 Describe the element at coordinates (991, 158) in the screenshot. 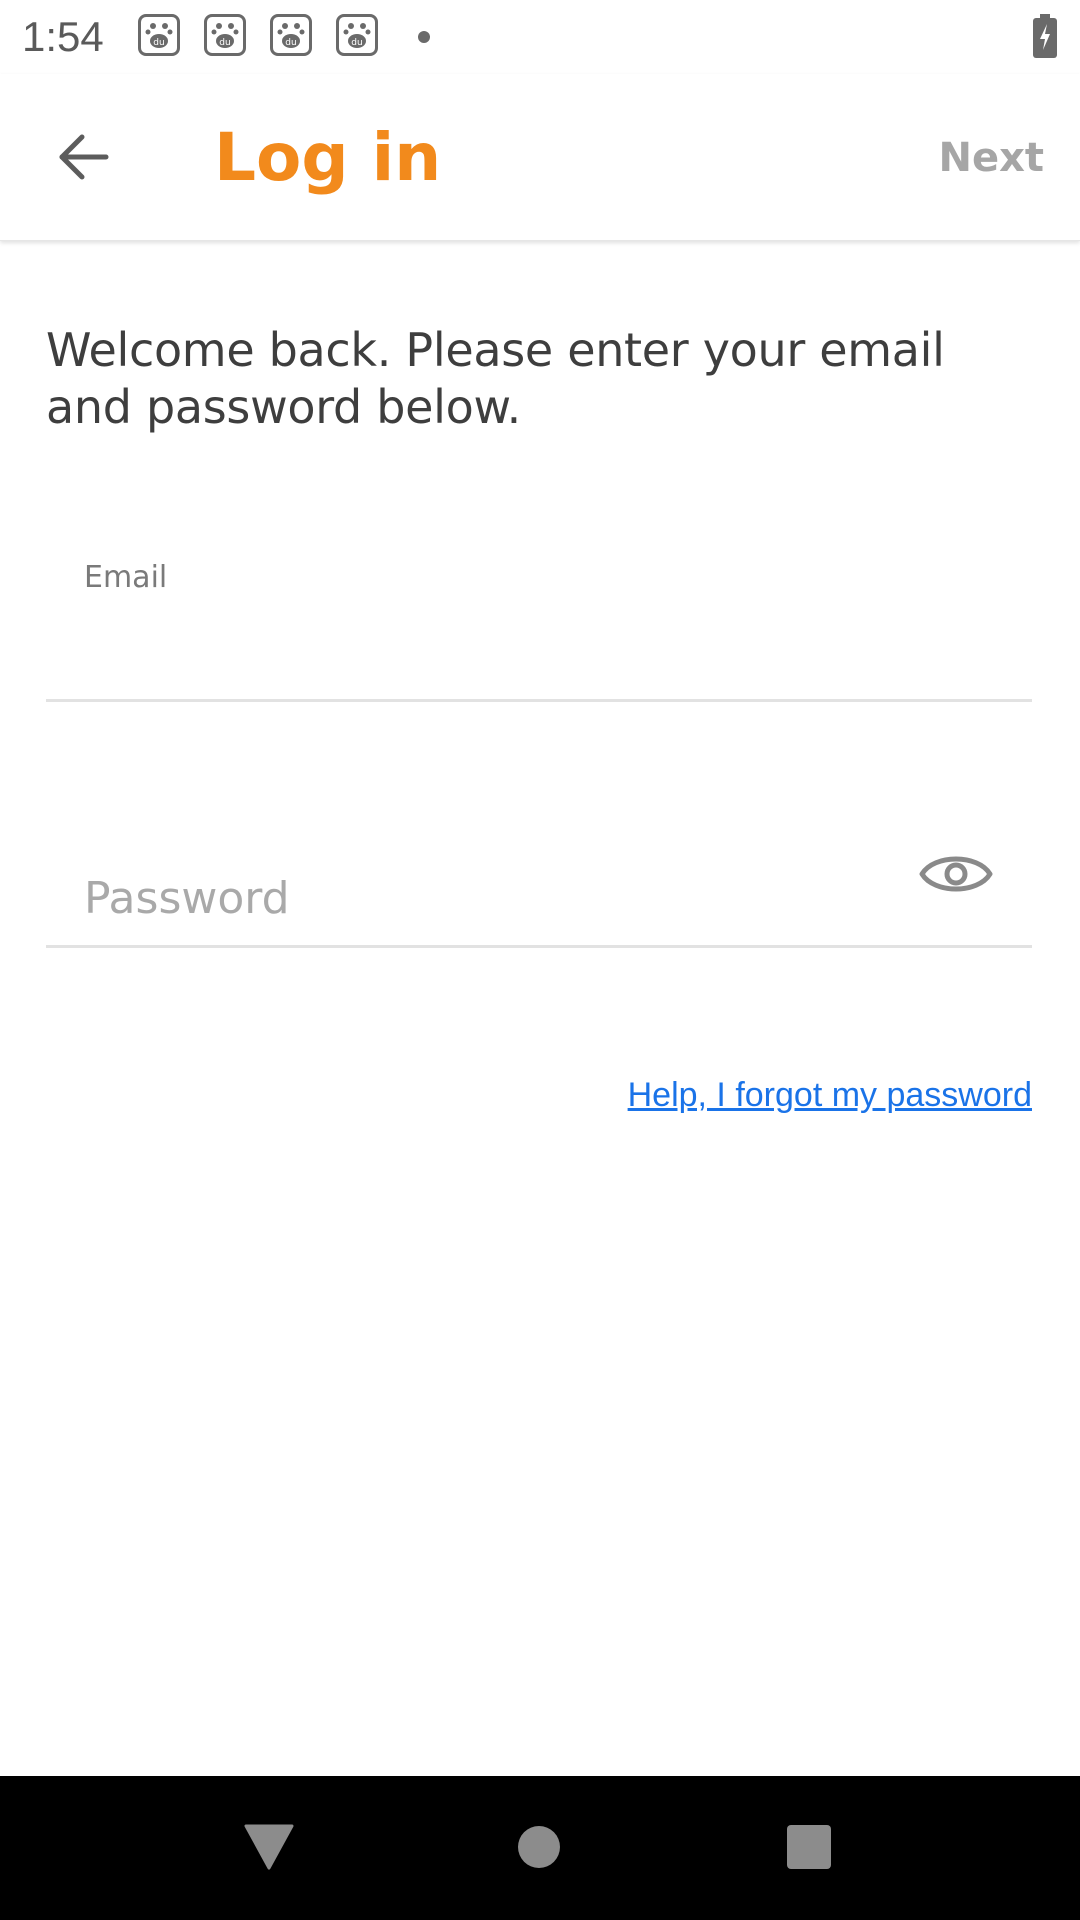

I see `next-button: Next` at that location.